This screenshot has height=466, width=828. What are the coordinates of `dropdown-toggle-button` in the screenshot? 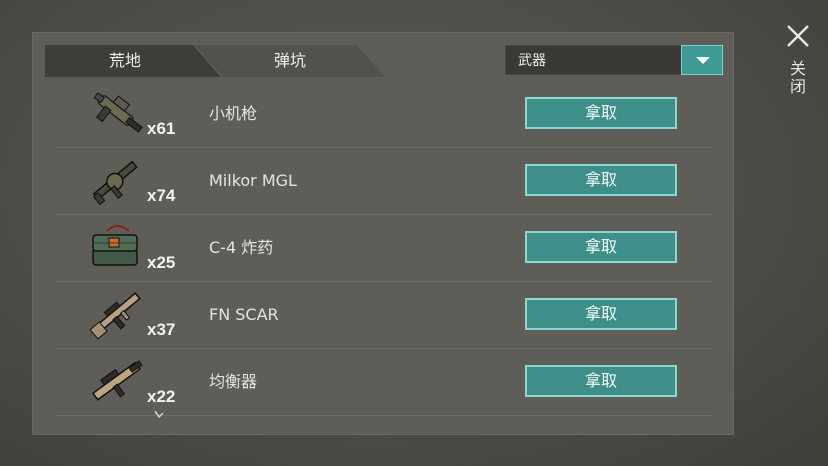 It's located at (702, 60).